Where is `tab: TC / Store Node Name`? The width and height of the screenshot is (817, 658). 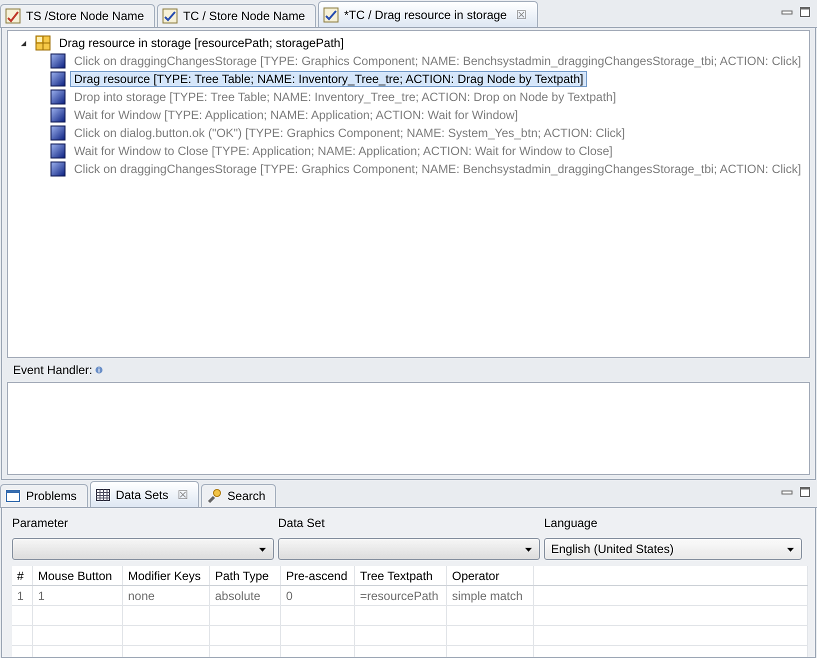 tab: TC / Store Node Name is located at coordinates (236, 15).